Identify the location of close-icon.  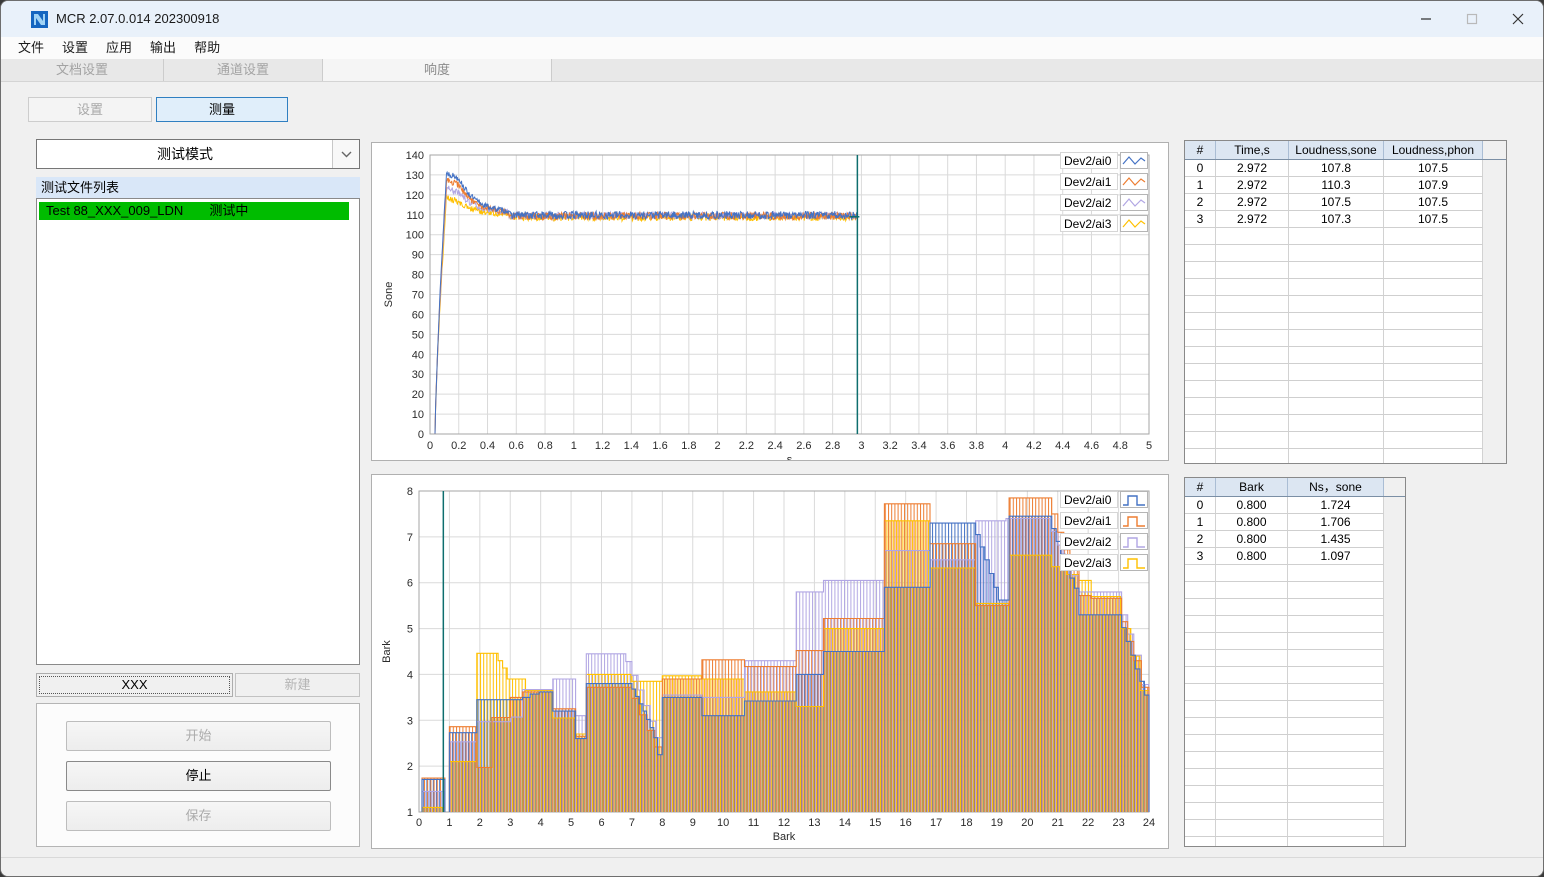
(1518, 19).